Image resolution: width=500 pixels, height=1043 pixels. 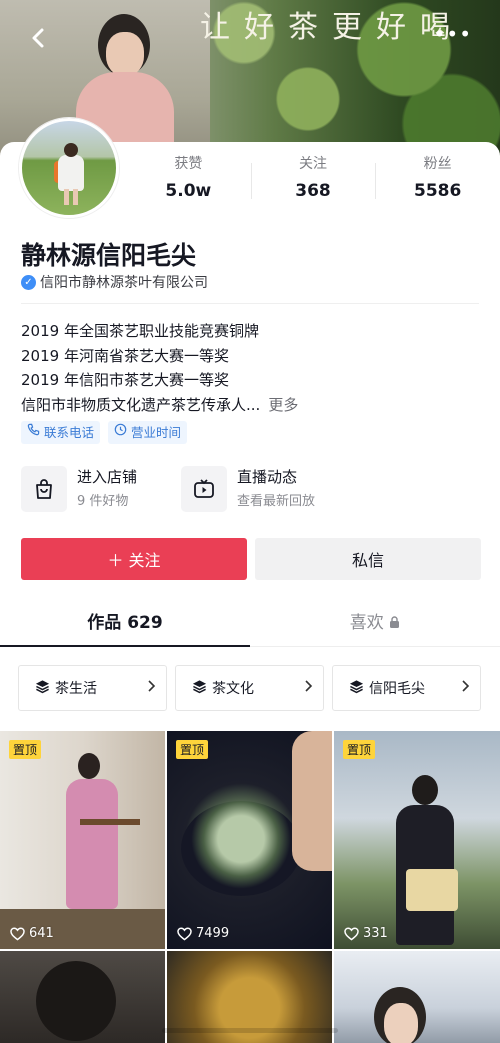 I want to click on video-likes: 331, so click(x=366, y=933).